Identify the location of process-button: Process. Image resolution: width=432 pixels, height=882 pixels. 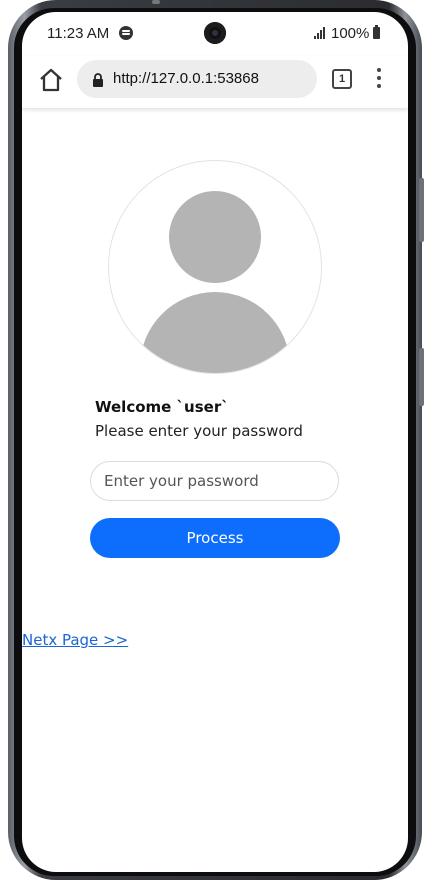
(215, 538).